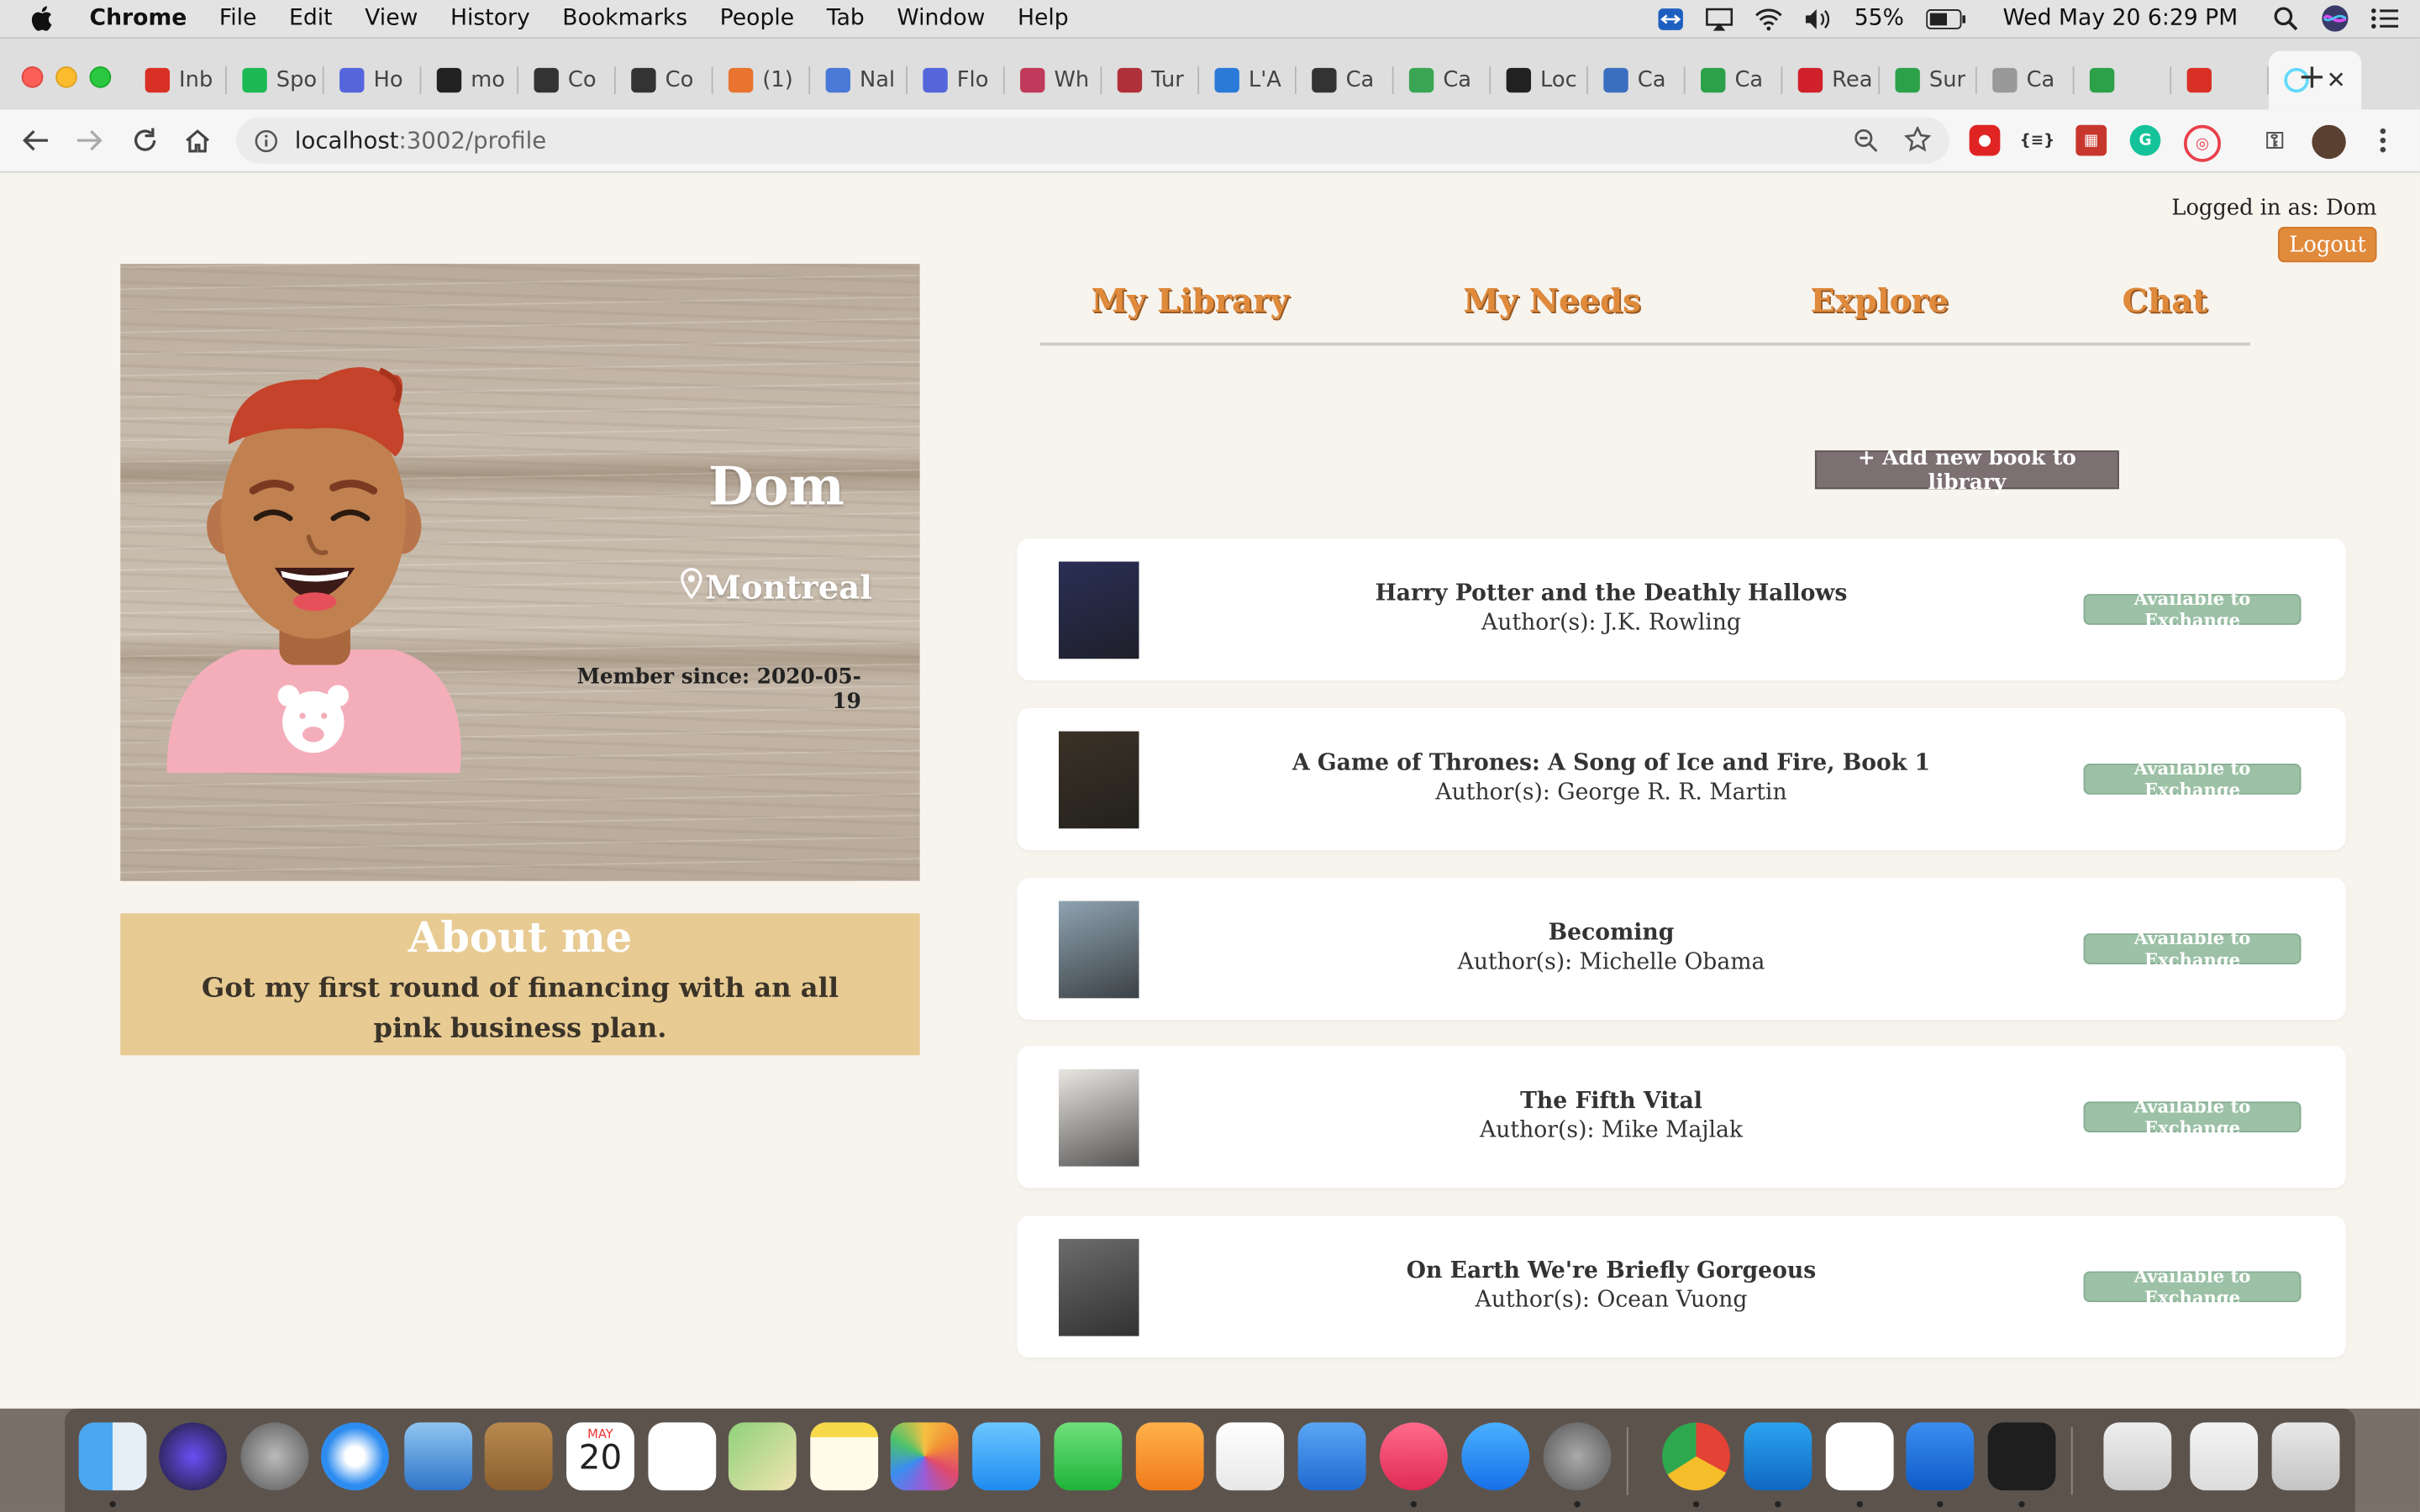 The height and width of the screenshot is (1512, 2420). Describe the element at coordinates (391, 18) in the screenshot. I see `menu-view: View` at that location.